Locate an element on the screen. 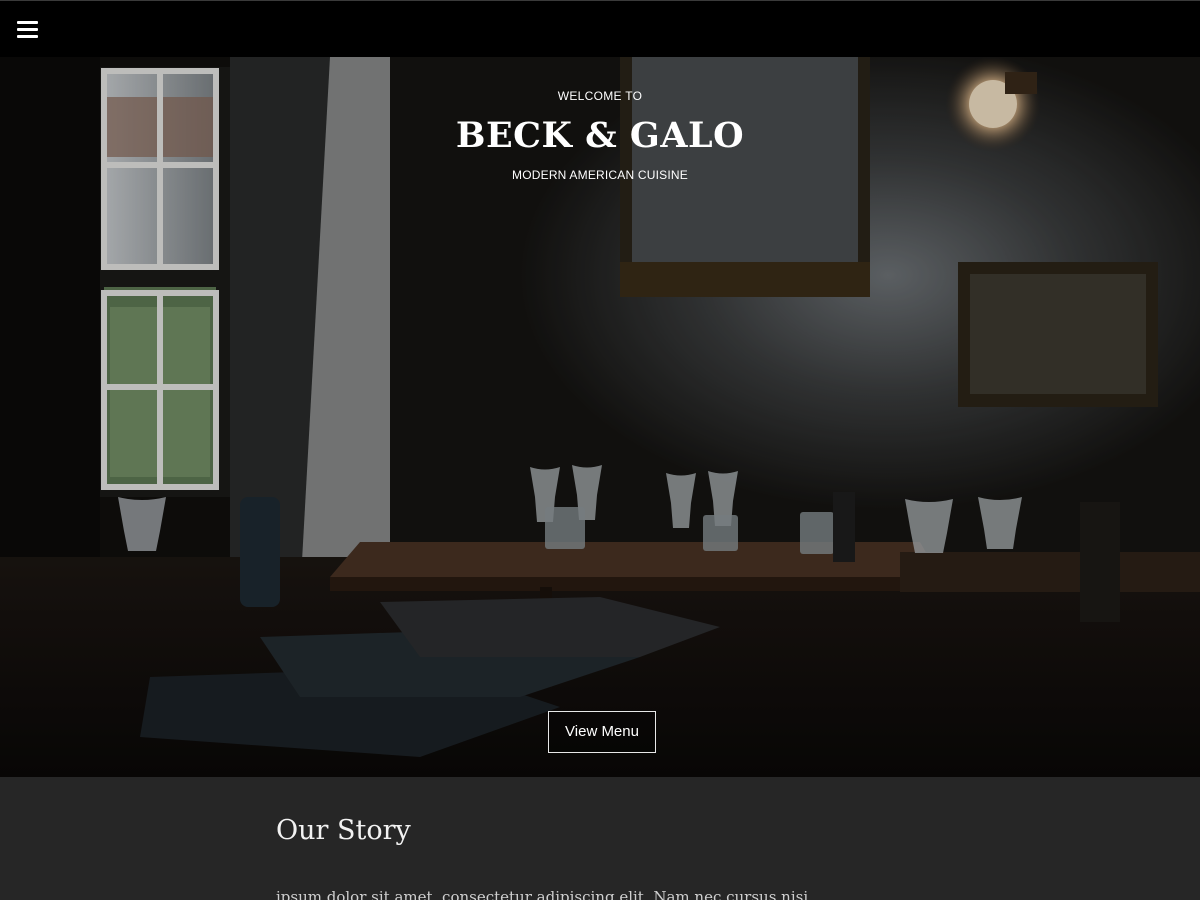 This screenshot has width=1200, height=900. hamburger-menu-icon is located at coordinates (27, 29).